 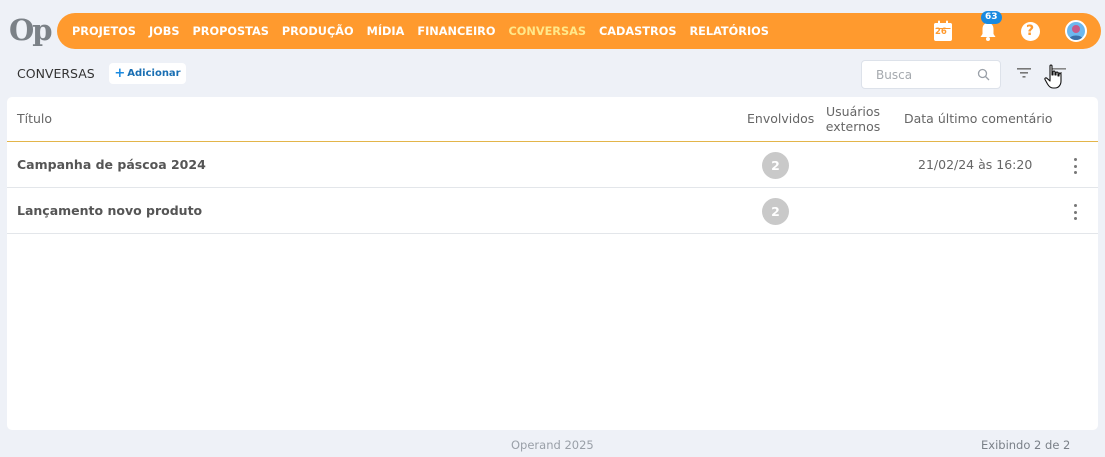 I want to click on nav-item-jobs: JOBS, so click(x=164, y=31).